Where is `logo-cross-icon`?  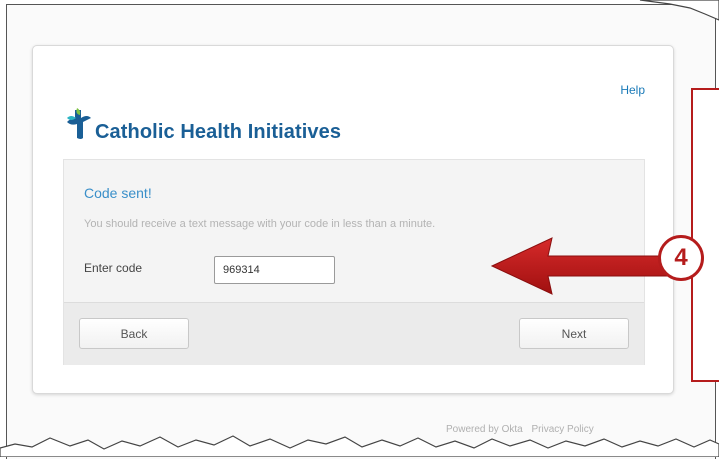 logo-cross-icon is located at coordinates (79, 123).